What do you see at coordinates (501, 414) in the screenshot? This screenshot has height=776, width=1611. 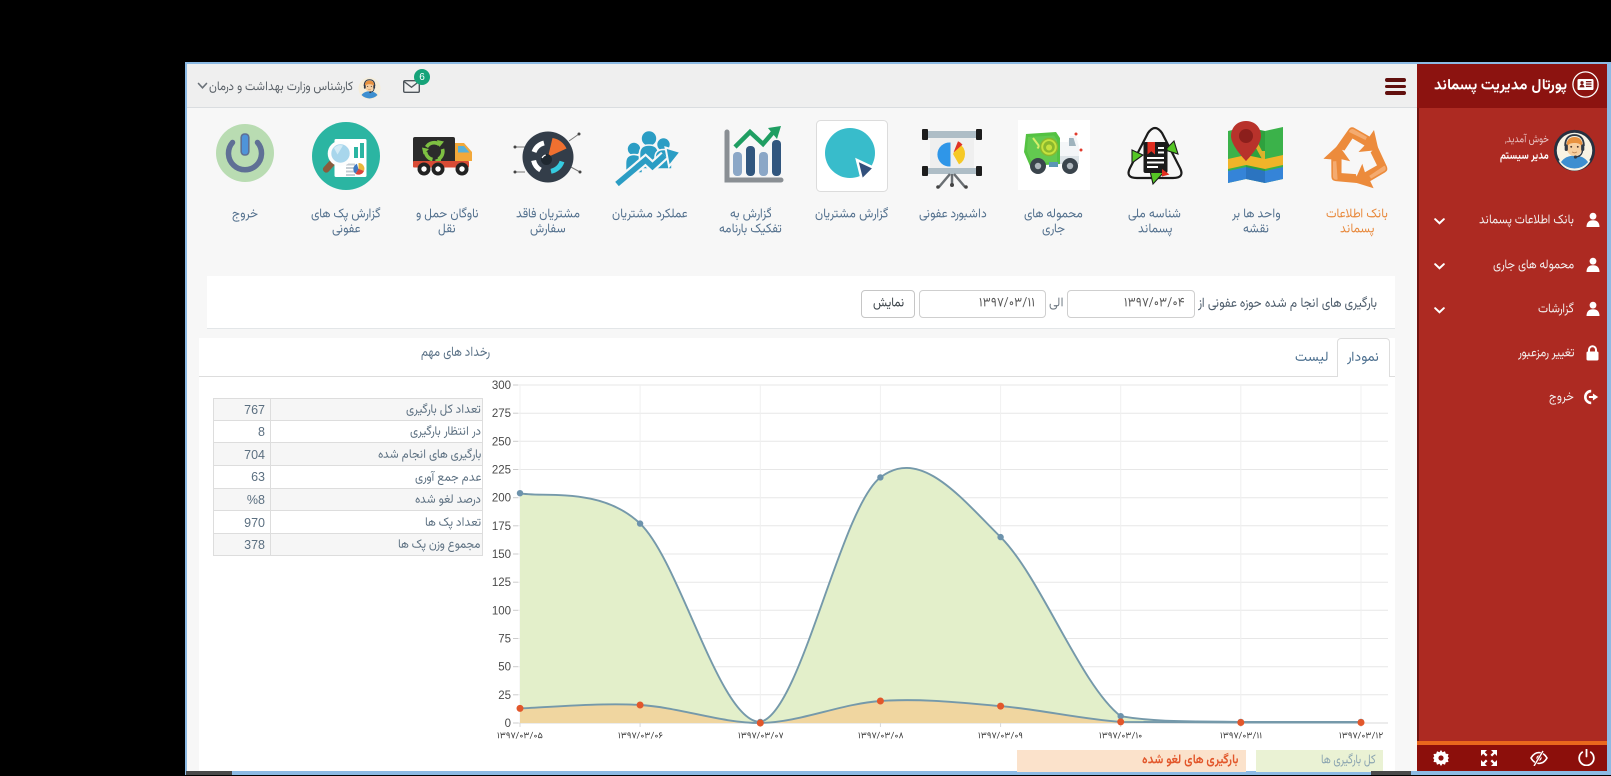 I see `svg-text: 275` at bounding box center [501, 414].